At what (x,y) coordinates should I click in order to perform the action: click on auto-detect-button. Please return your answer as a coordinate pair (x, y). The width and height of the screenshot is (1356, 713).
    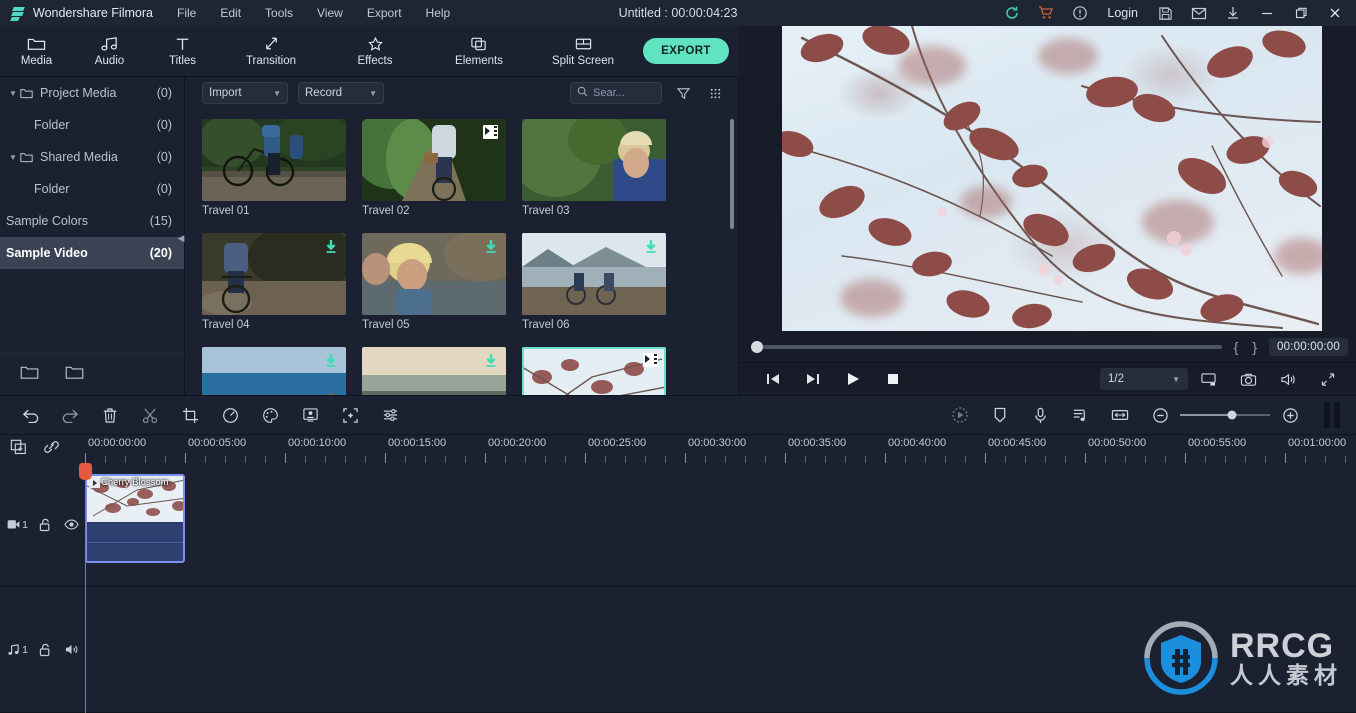
    Looking at the image, I should click on (350, 415).